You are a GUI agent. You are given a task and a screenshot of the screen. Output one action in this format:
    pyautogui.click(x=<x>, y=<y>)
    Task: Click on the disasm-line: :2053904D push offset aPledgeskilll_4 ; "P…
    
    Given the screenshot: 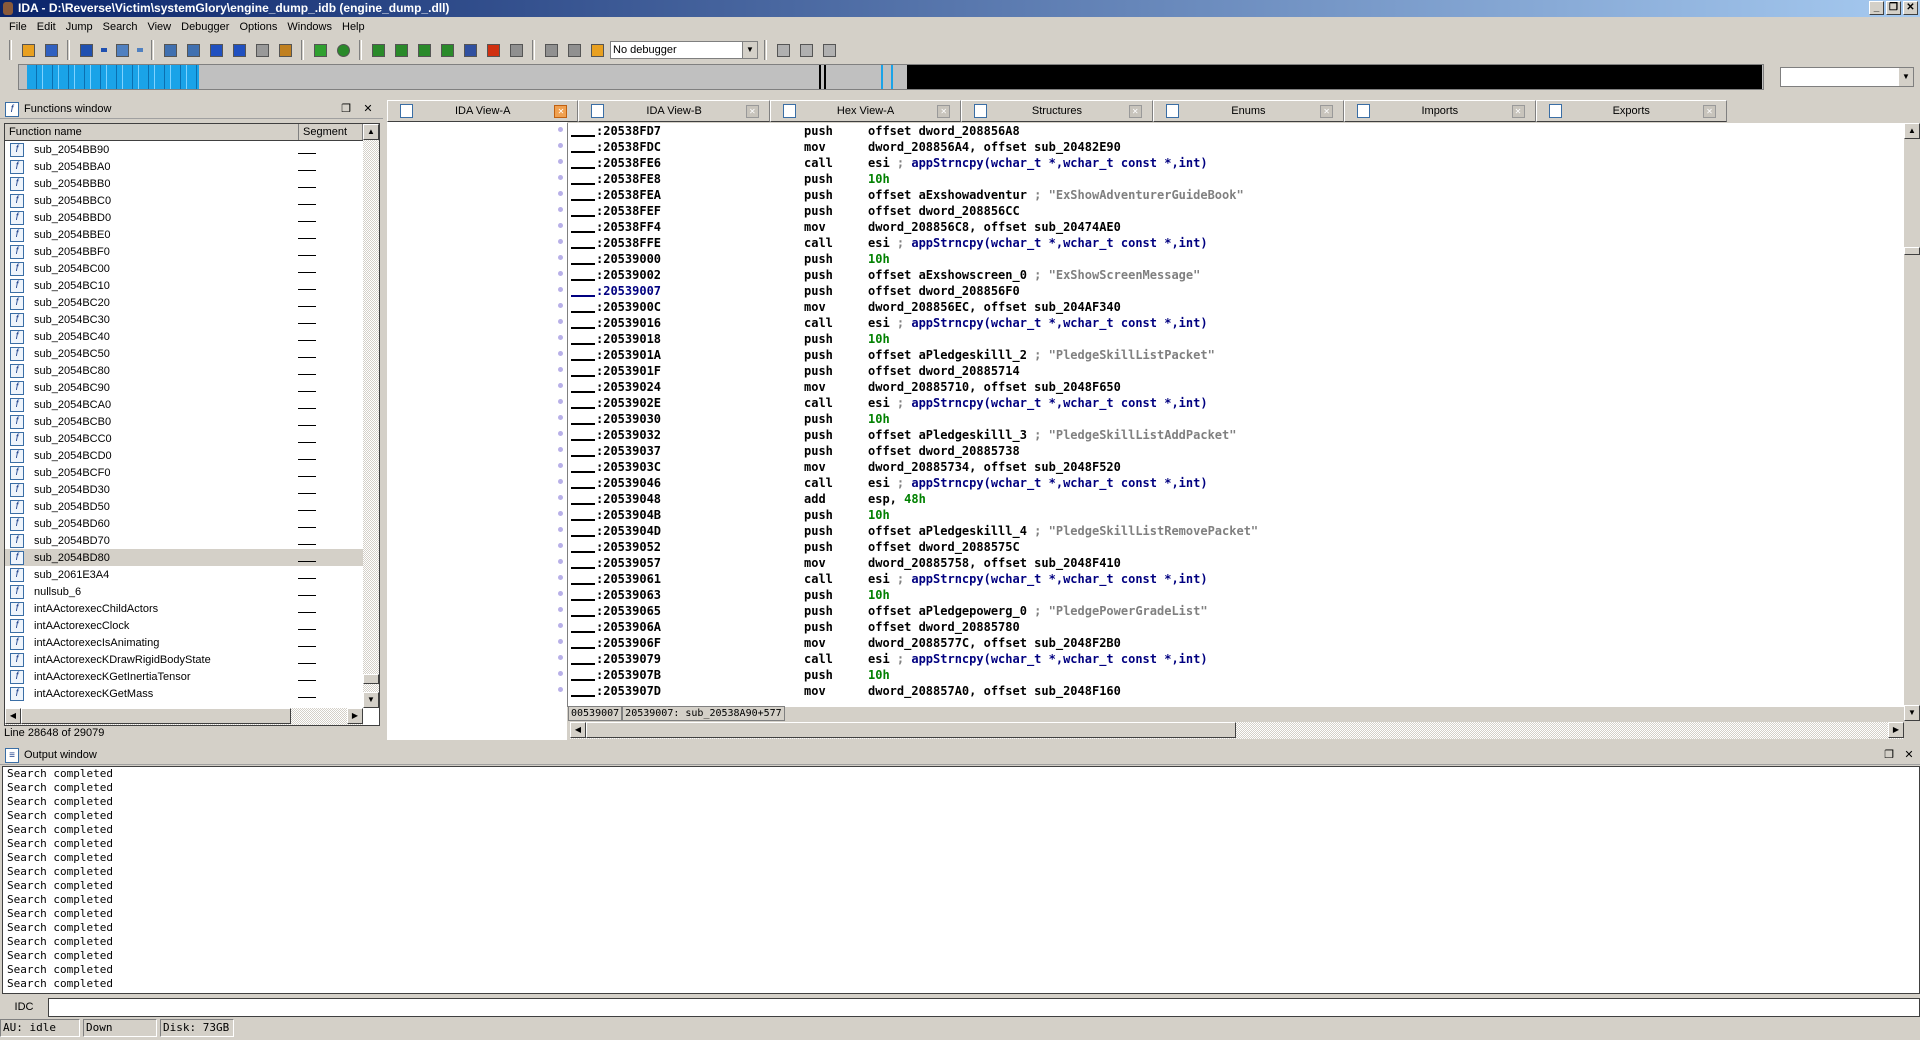 What is the action you would take?
    pyautogui.click(x=1236, y=531)
    